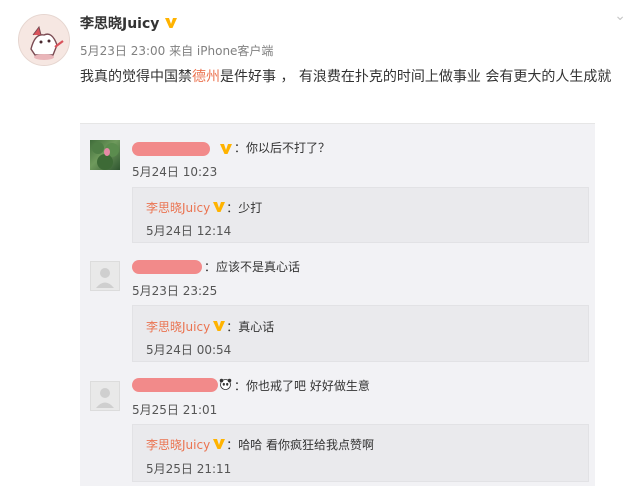 This screenshot has height=486, width=640. I want to click on comment-time: 5月24日 10:23, so click(175, 172).